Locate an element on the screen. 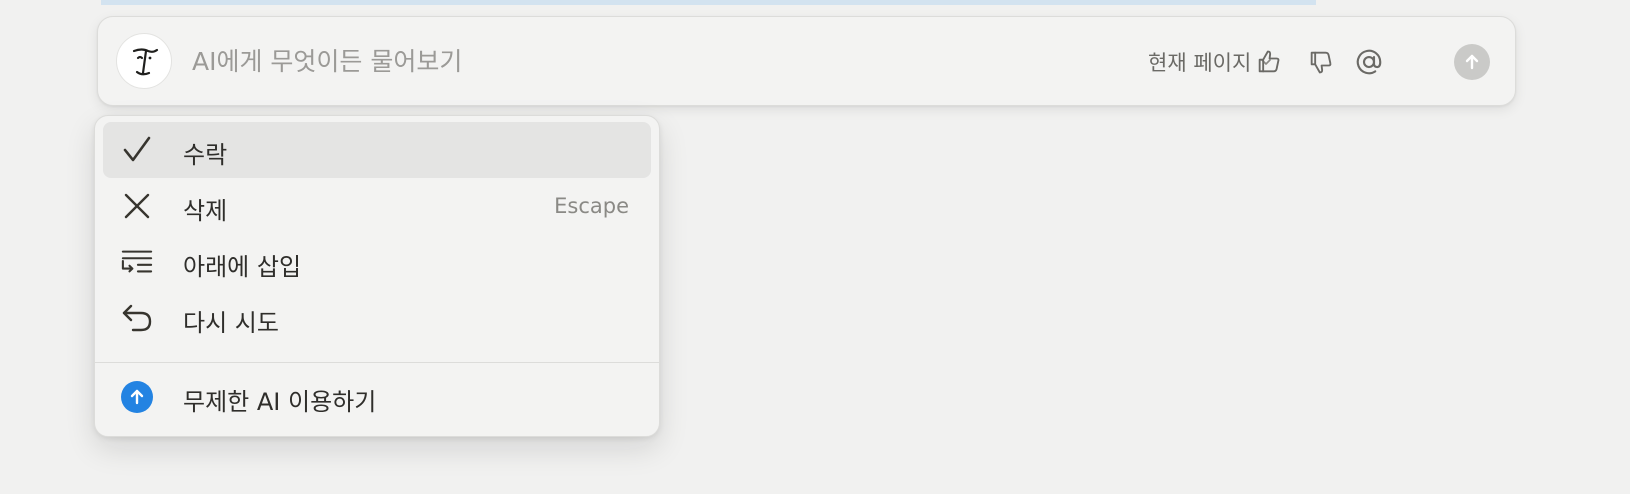 The image size is (1630, 494). menu-item-label: 수락 is located at coordinates (205, 155).